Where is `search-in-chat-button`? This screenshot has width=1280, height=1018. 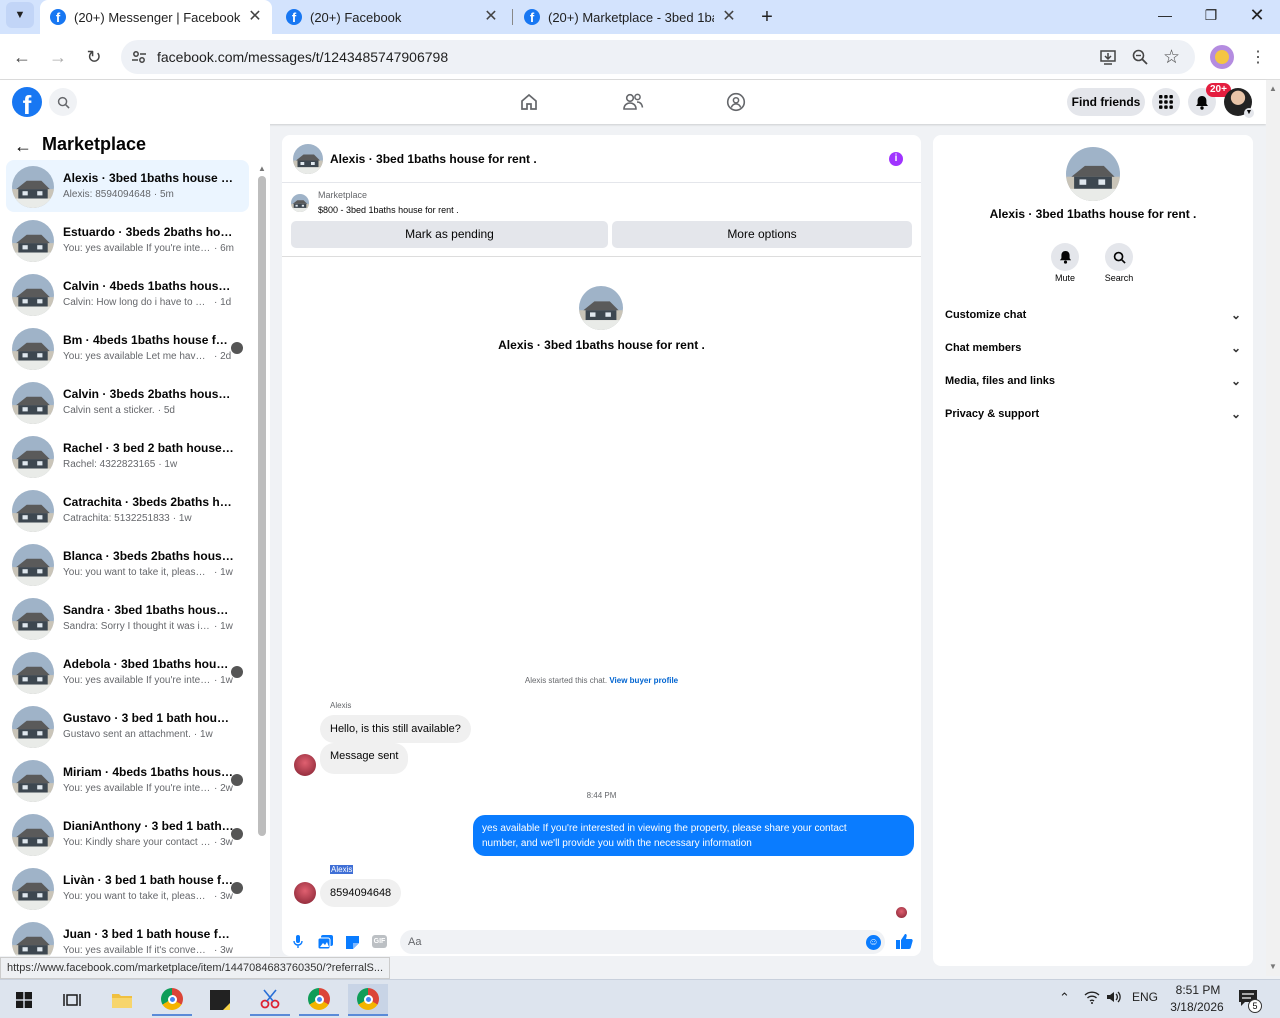 search-in-chat-button is located at coordinates (1119, 257).